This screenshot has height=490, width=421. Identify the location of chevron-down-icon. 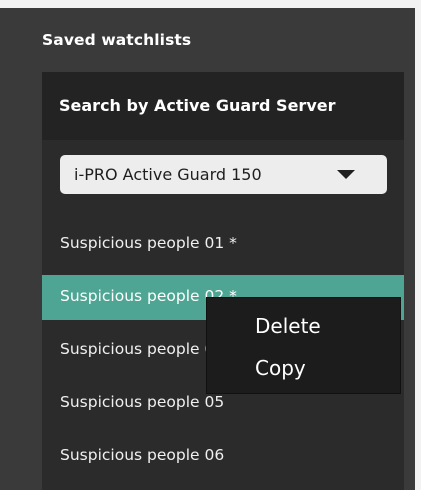
(346, 174).